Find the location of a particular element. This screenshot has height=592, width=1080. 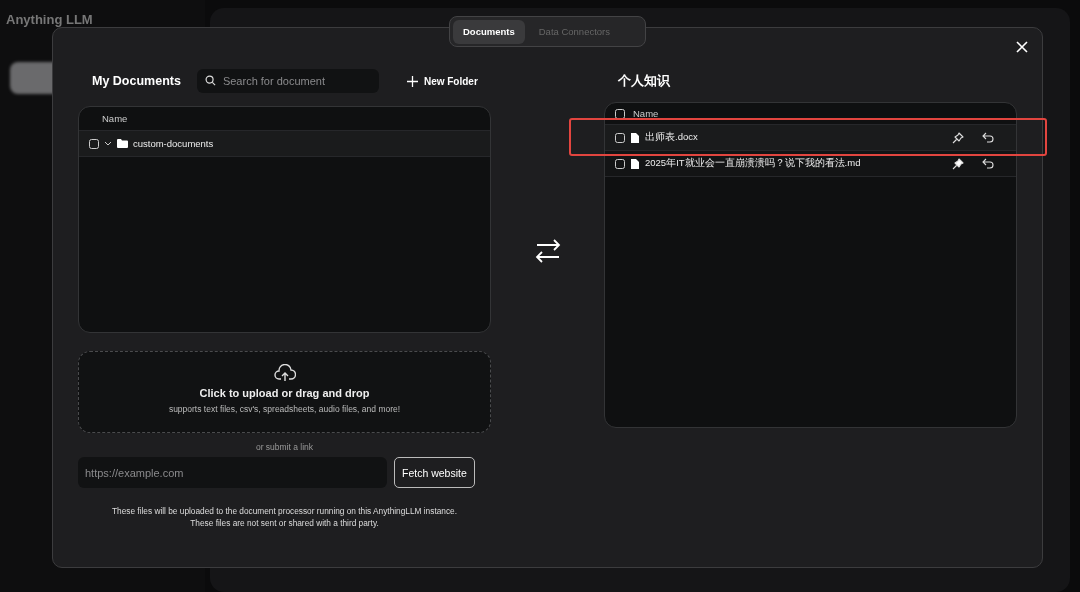

file-name: 出师表.docx is located at coordinates (671, 137).